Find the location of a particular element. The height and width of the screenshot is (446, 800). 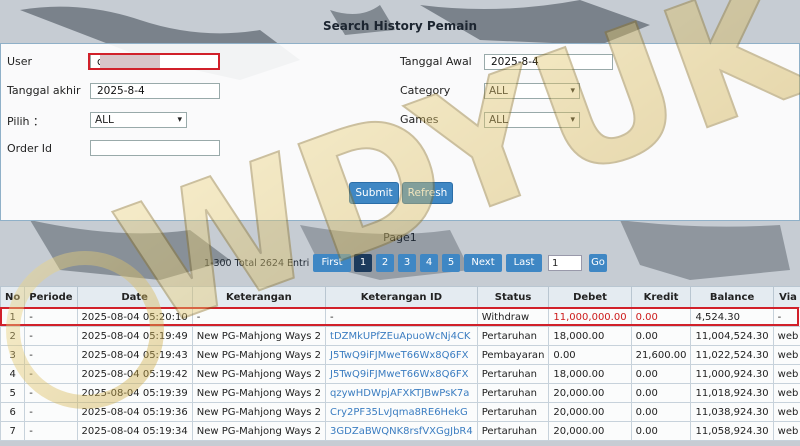

cell-no: 1 is located at coordinates (13, 317).